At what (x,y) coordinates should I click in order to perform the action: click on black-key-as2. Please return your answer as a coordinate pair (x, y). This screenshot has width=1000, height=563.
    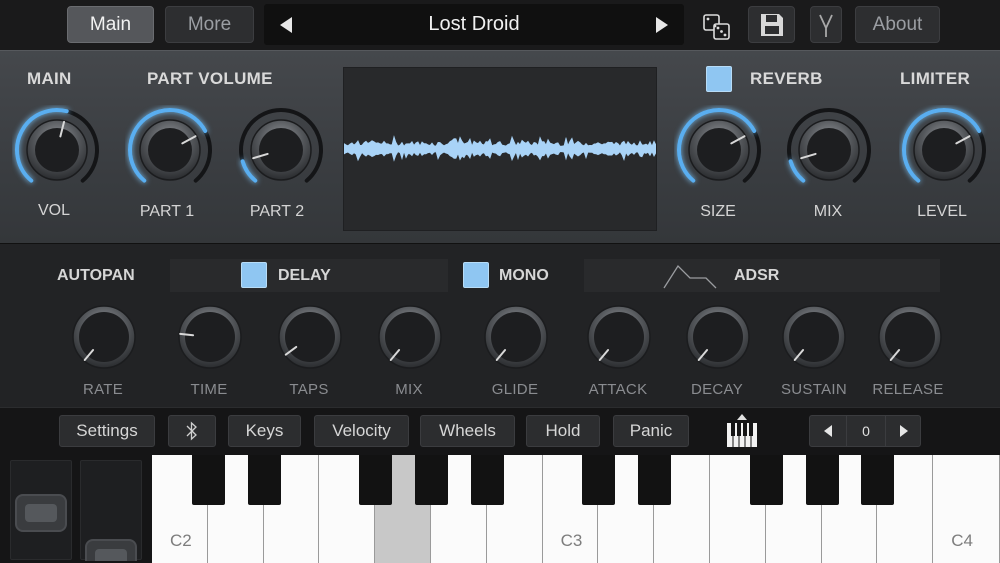
    Looking at the image, I should click on (487, 480).